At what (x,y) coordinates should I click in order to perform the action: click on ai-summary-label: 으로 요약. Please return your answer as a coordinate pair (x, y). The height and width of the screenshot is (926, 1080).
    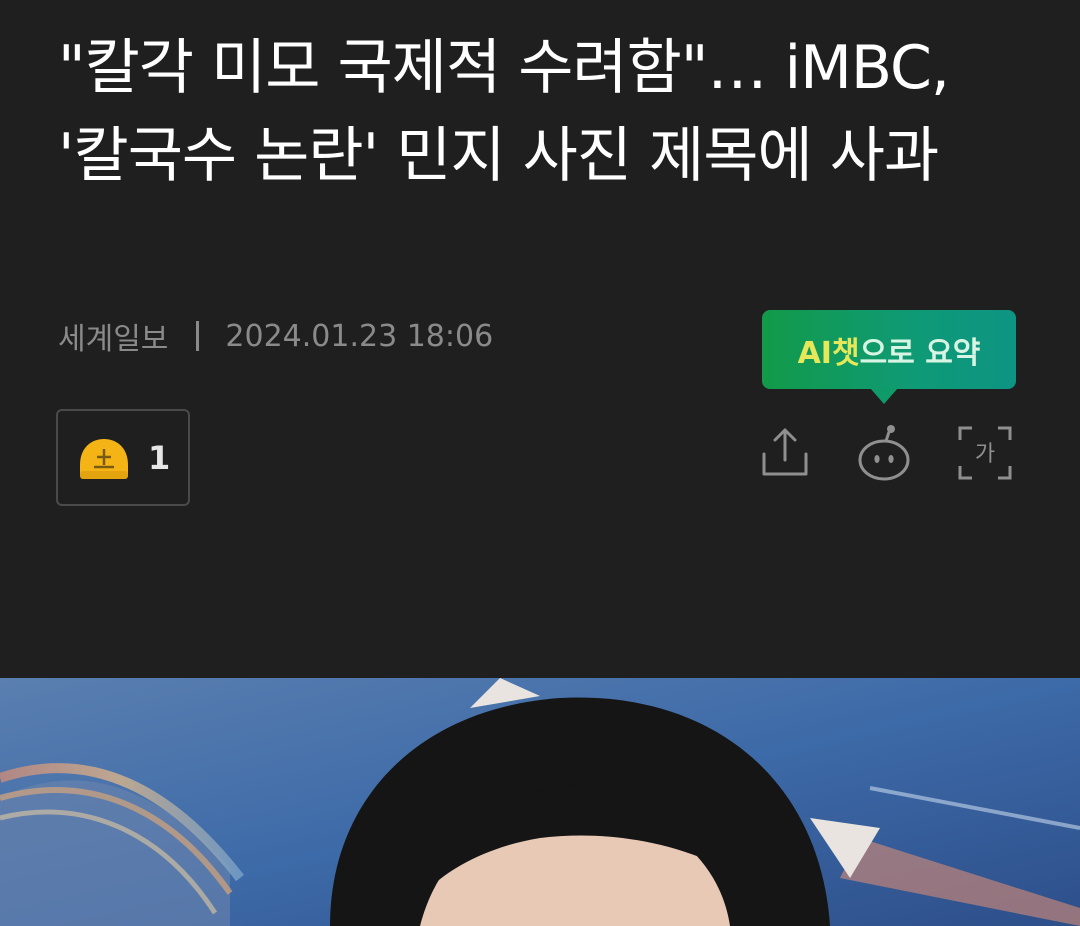
    Looking at the image, I should click on (920, 353).